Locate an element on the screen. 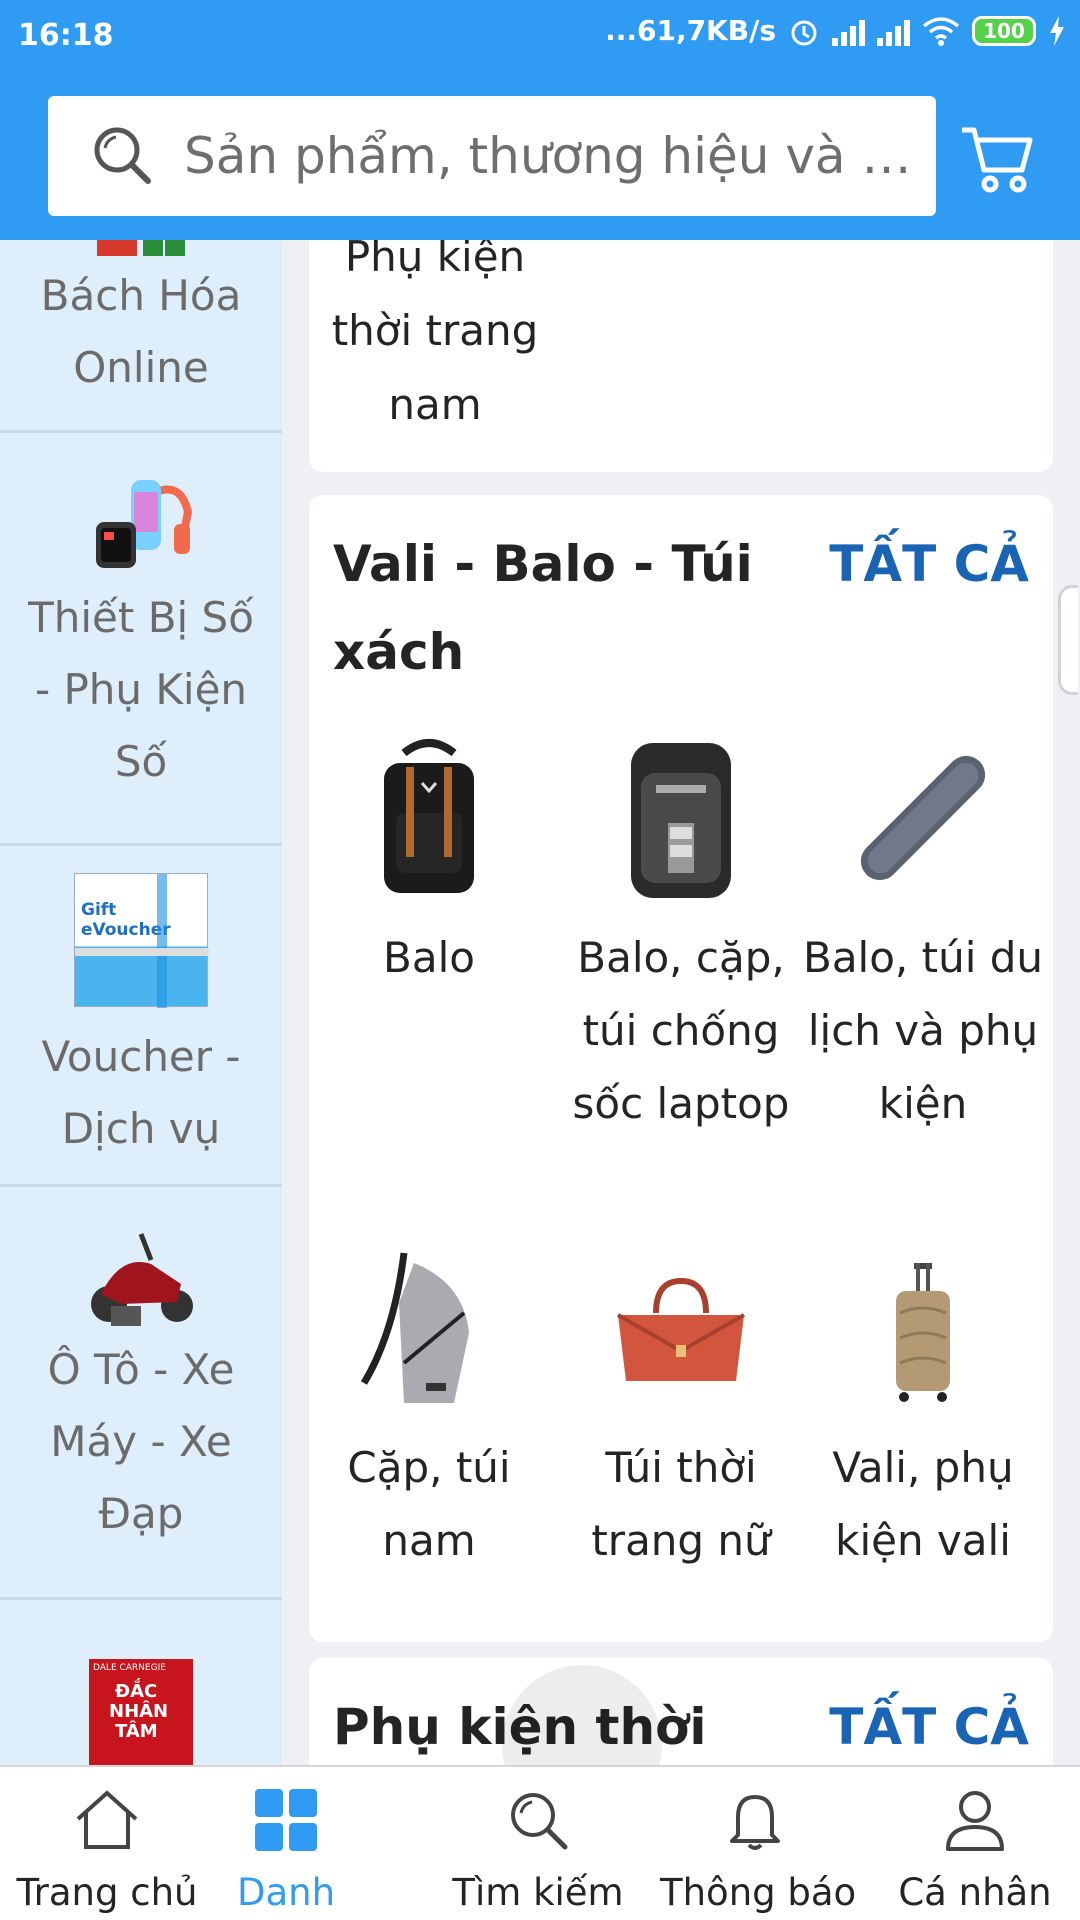 This screenshot has height=1920, width=1080. nav-label: Danh is located at coordinates (286, 1892).